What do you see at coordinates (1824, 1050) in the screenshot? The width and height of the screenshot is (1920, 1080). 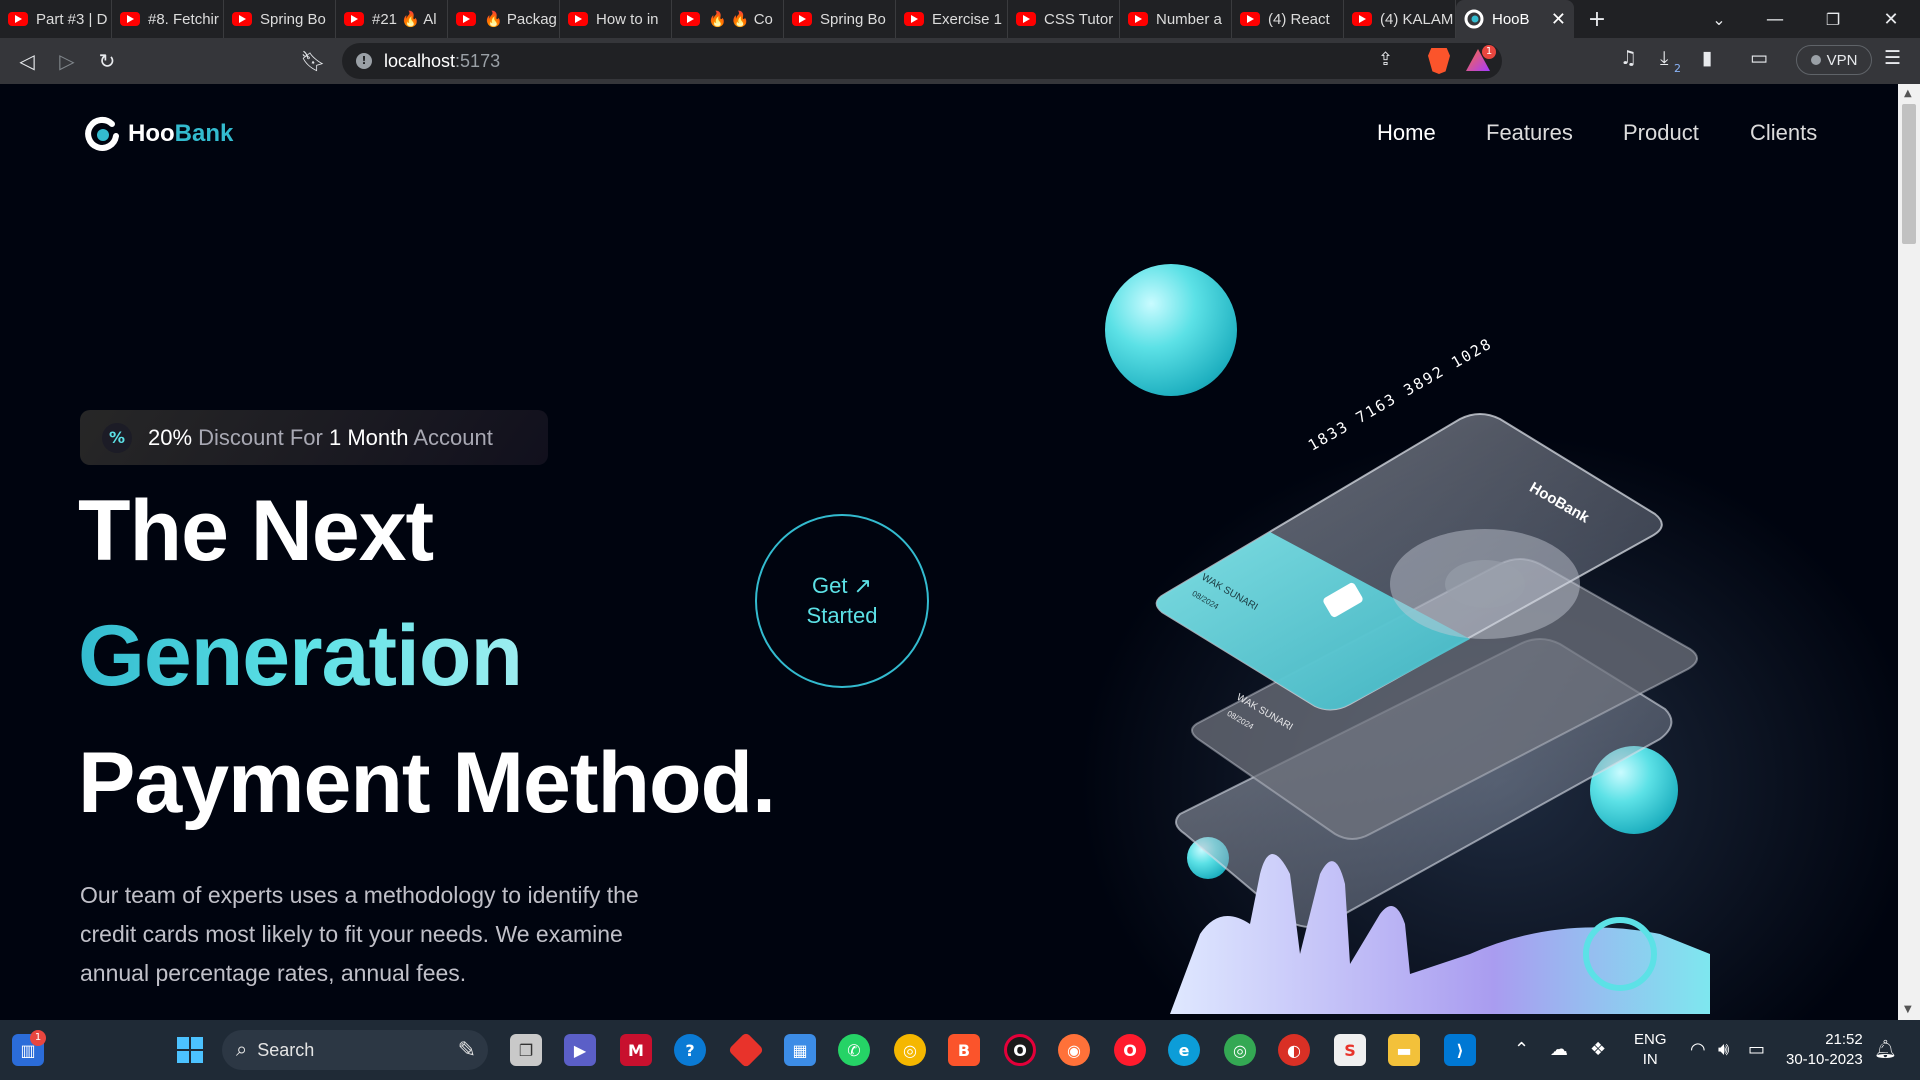 I see `clock: 21:52 30-10-2023` at bounding box center [1824, 1050].